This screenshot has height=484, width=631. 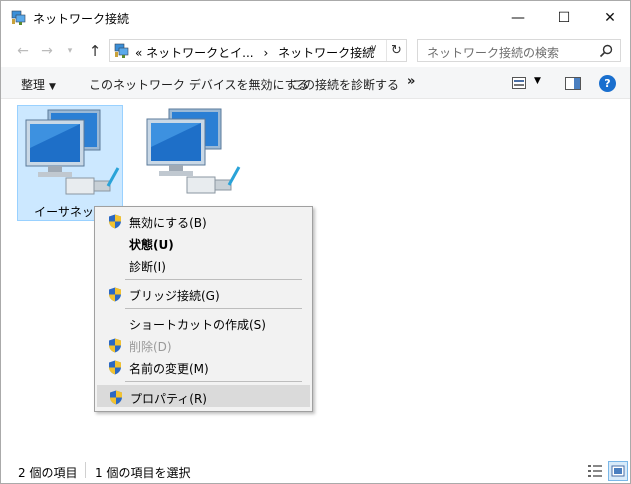 I want to click on large-icons-view-button, so click(x=618, y=471).